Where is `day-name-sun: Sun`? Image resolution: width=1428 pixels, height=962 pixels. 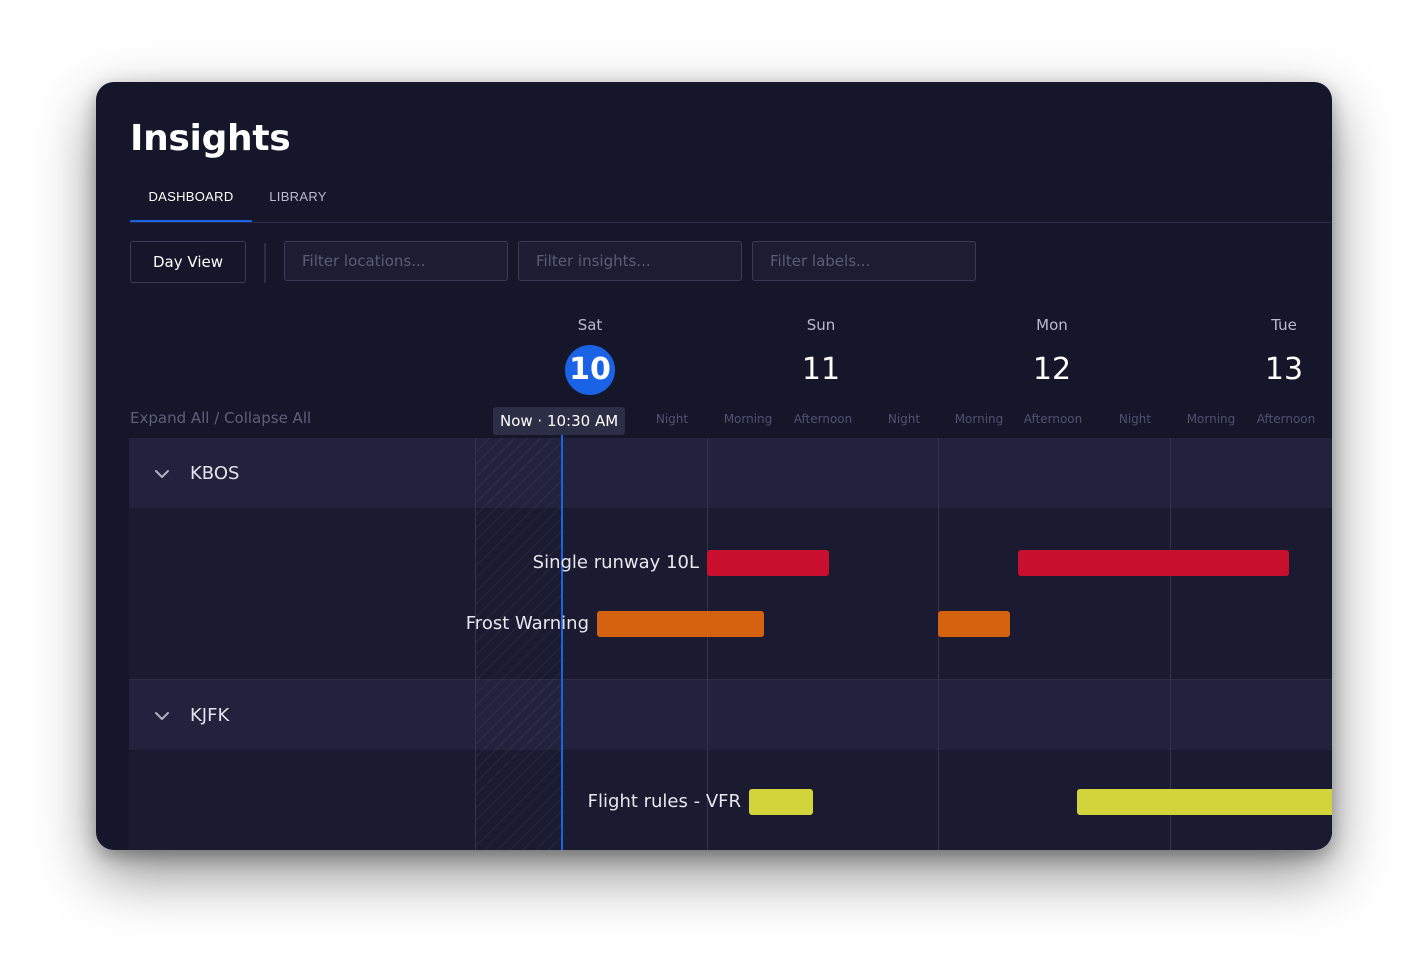
day-name-sun: Sun is located at coordinates (821, 325).